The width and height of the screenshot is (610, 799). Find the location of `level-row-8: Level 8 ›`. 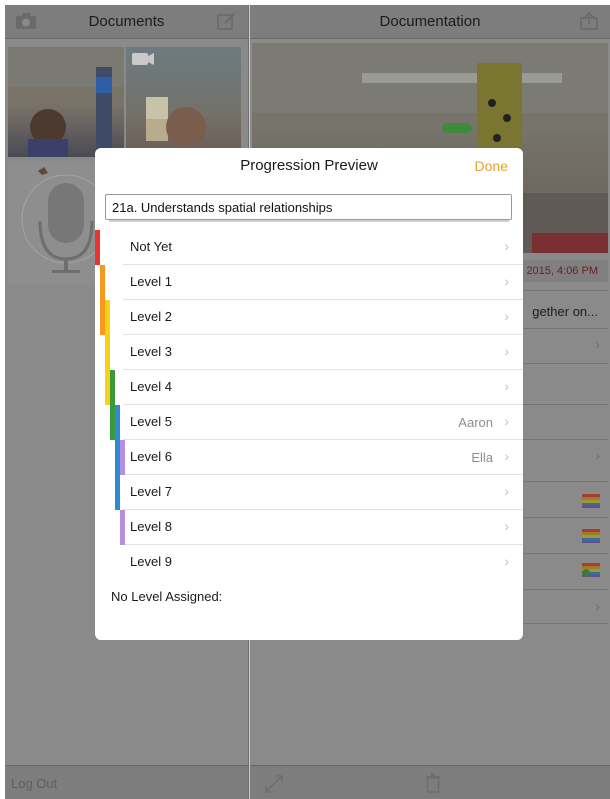

level-row-8: Level 8 › is located at coordinates (321, 527).